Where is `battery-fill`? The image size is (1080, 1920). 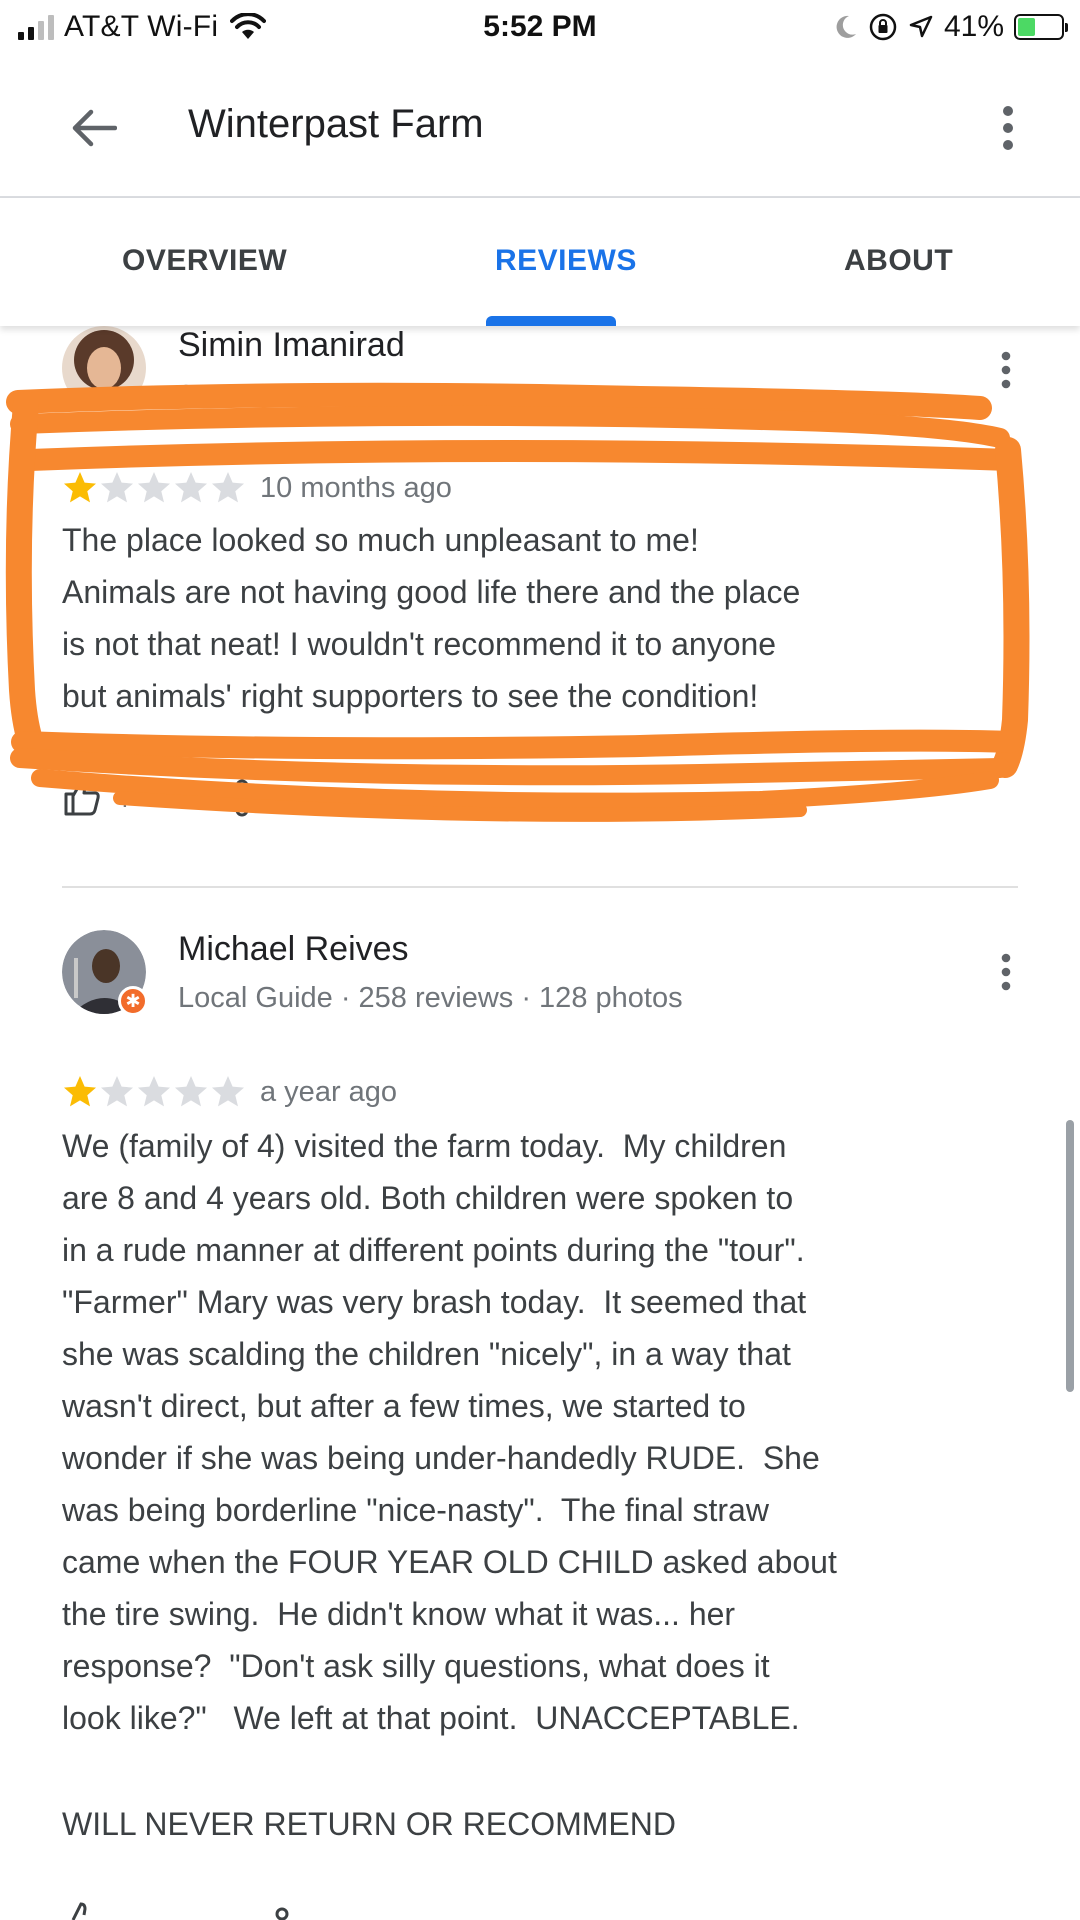
battery-fill is located at coordinates (1027, 27).